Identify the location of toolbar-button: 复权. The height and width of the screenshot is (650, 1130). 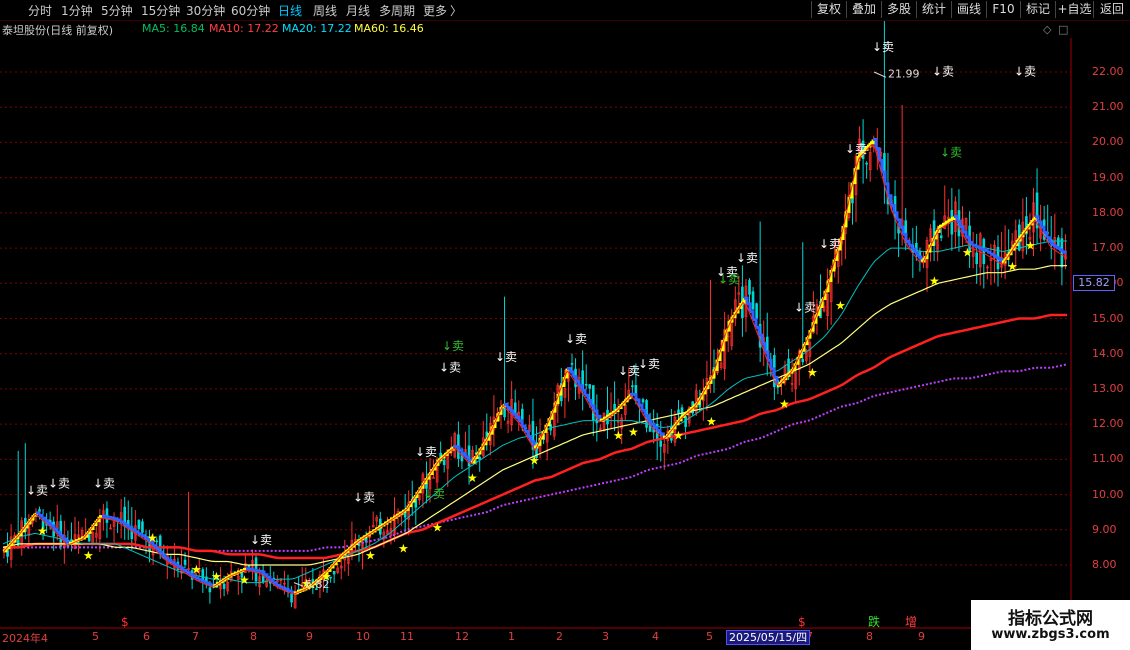
(828, 9).